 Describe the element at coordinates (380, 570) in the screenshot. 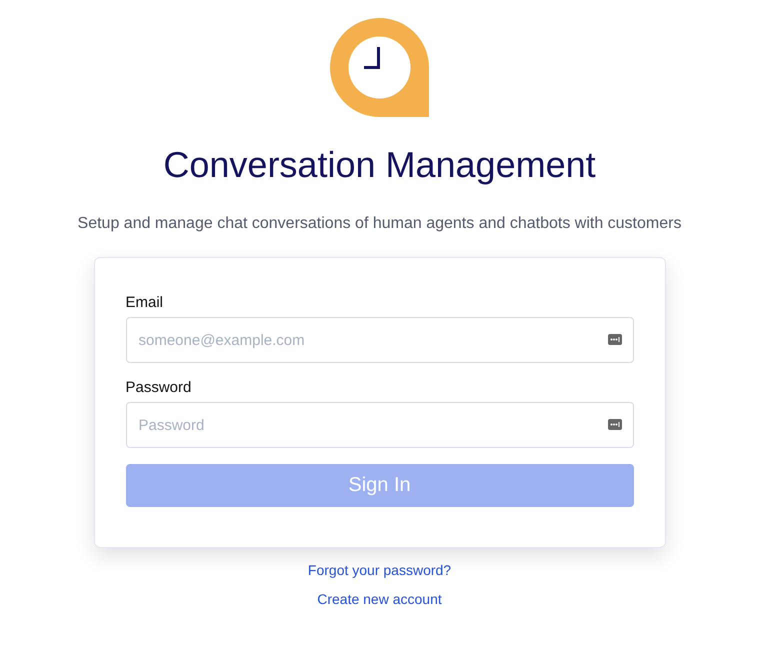

I see `forgot-password-link: Forgot your password?` at that location.